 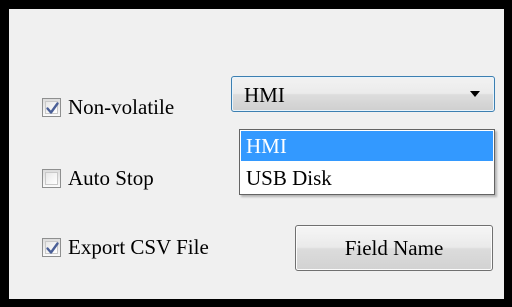 I want to click on chevron-down-icon, so click(x=475, y=94).